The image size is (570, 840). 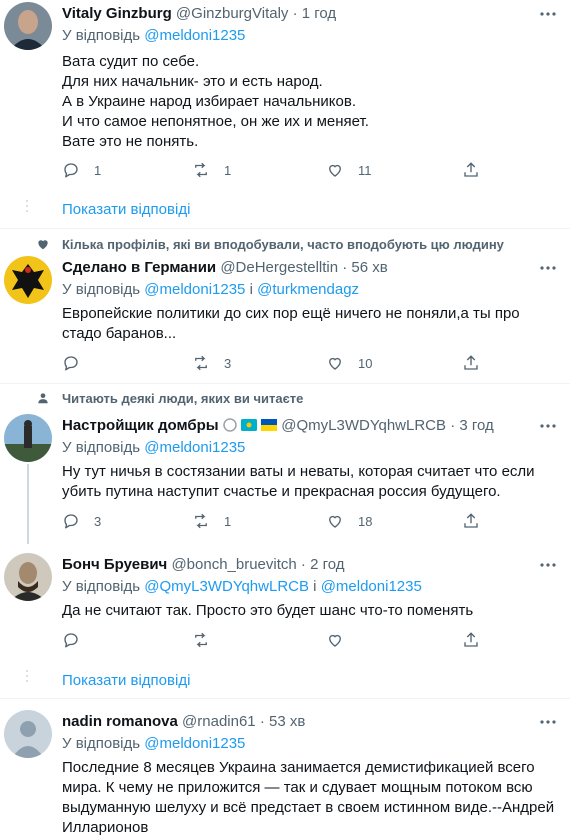 I want to click on timestamp: · 53 хв, so click(x=282, y=721).